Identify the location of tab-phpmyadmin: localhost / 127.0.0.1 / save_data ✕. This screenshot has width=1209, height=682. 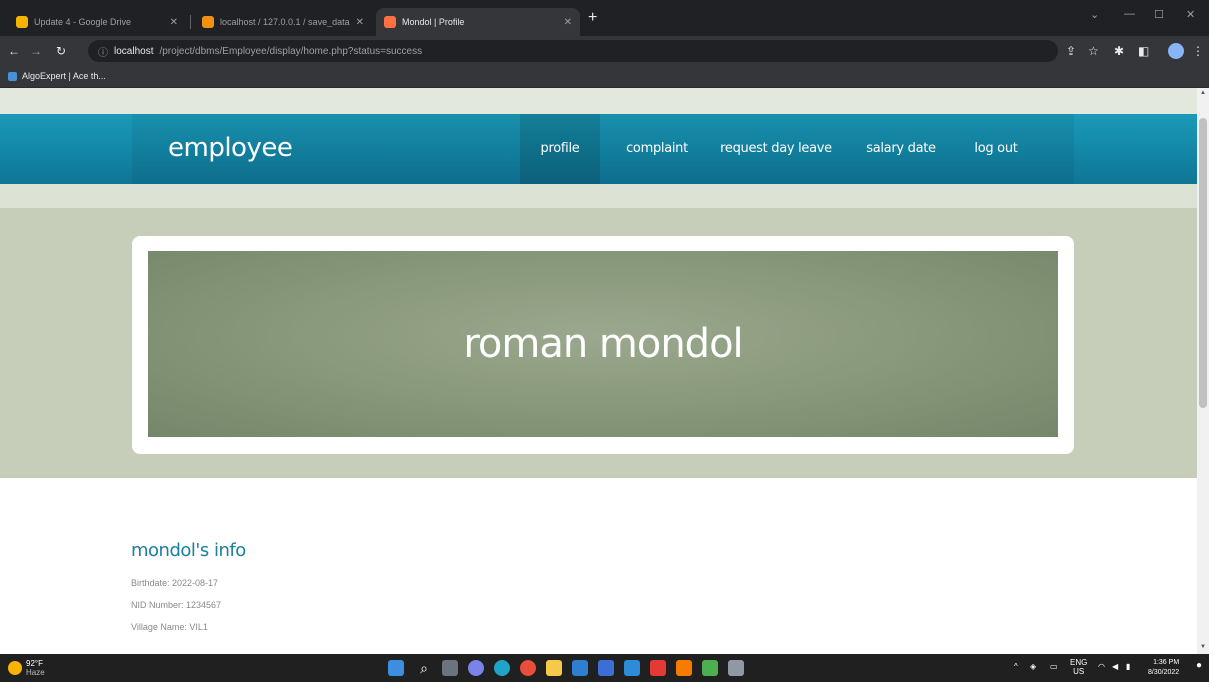
(283, 22).